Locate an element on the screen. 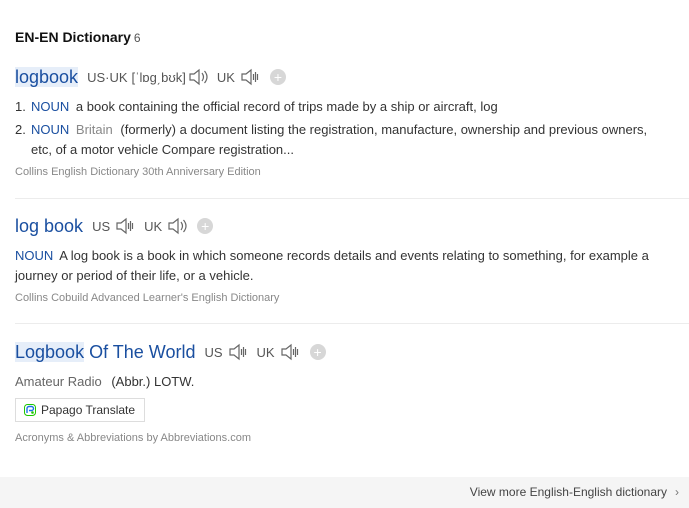  section-title: EN-EN Dictionary 6 is located at coordinates (78, 37).